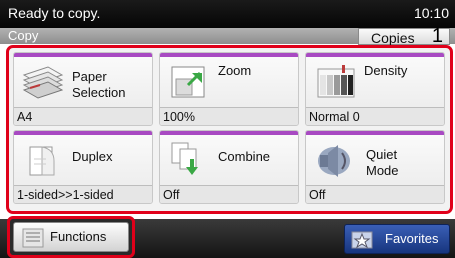 This screenshot has width=455, height=258. I want to click on paper-selection-label: Paper Selection, so click(99, 84).